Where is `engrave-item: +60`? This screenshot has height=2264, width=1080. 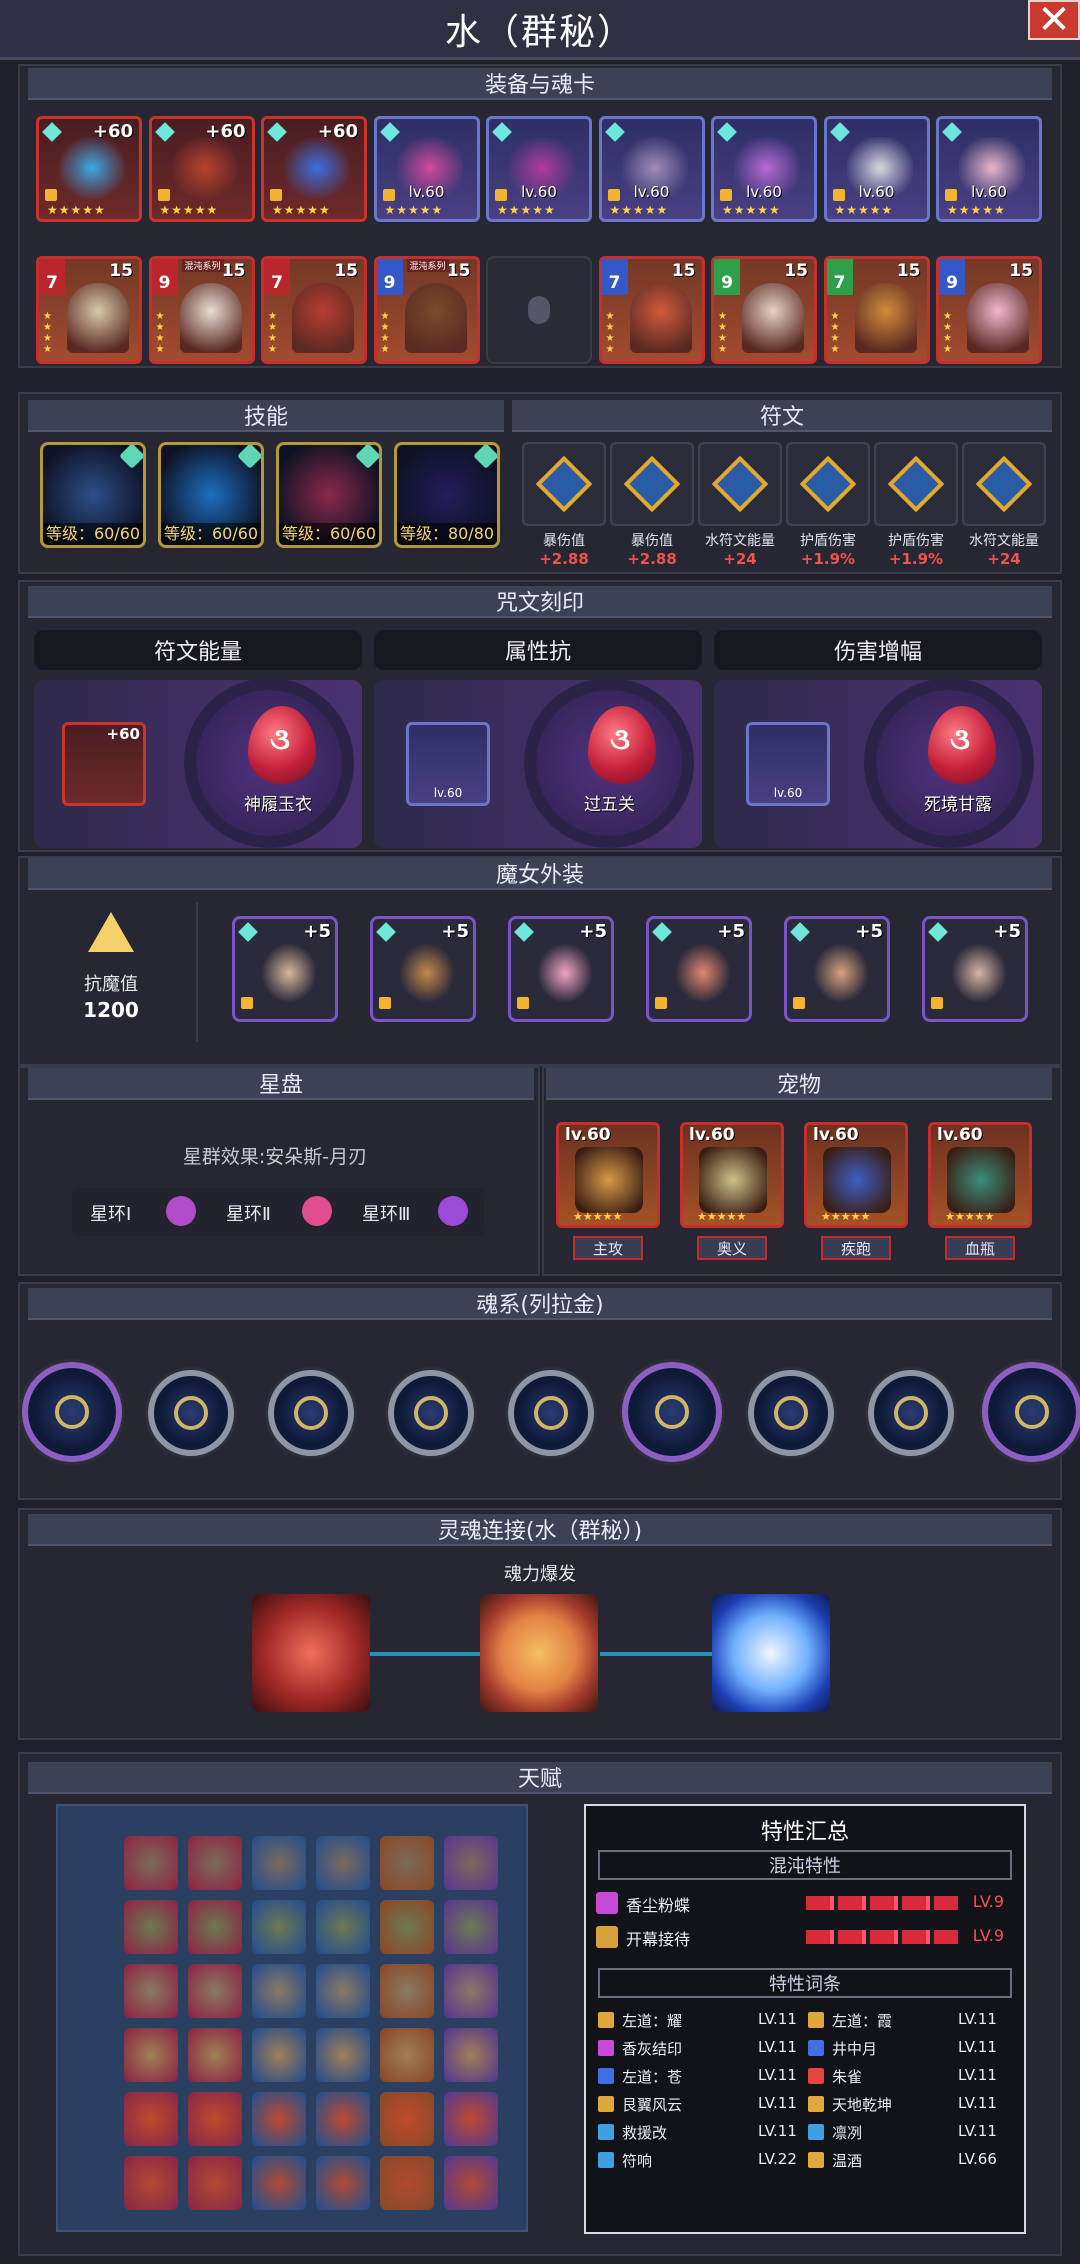
engrave-item: +60 is located at coordinates (104, 764).